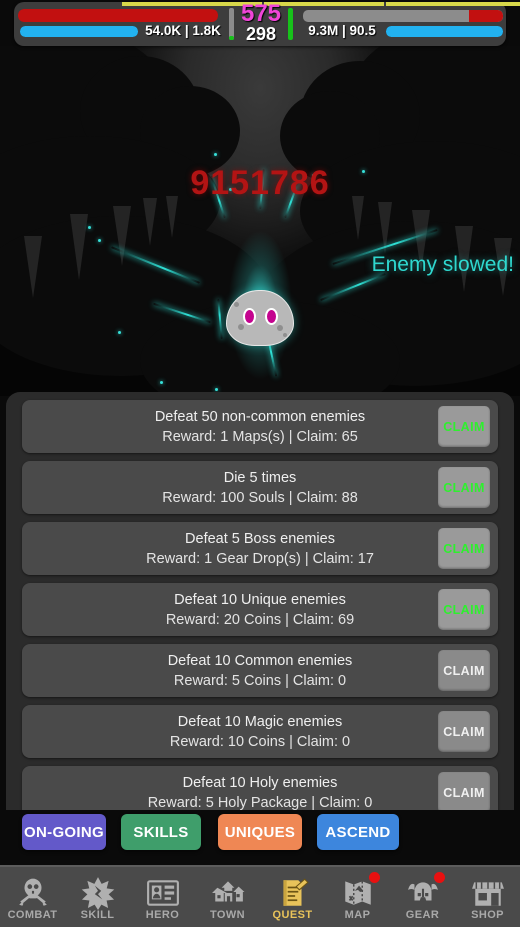  Describe the element at coordinates (98, 893) in the screenshot. I see `starburst-skill-icon` at that location.